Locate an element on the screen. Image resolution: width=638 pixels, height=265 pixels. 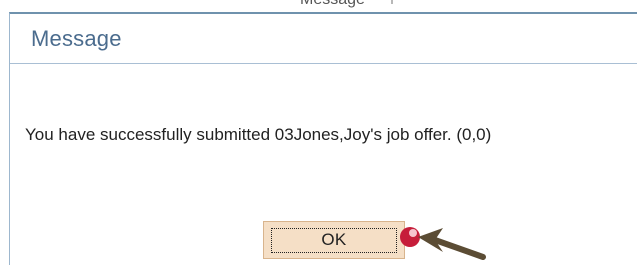
dot-highlight is located at coordinates (413, 233).